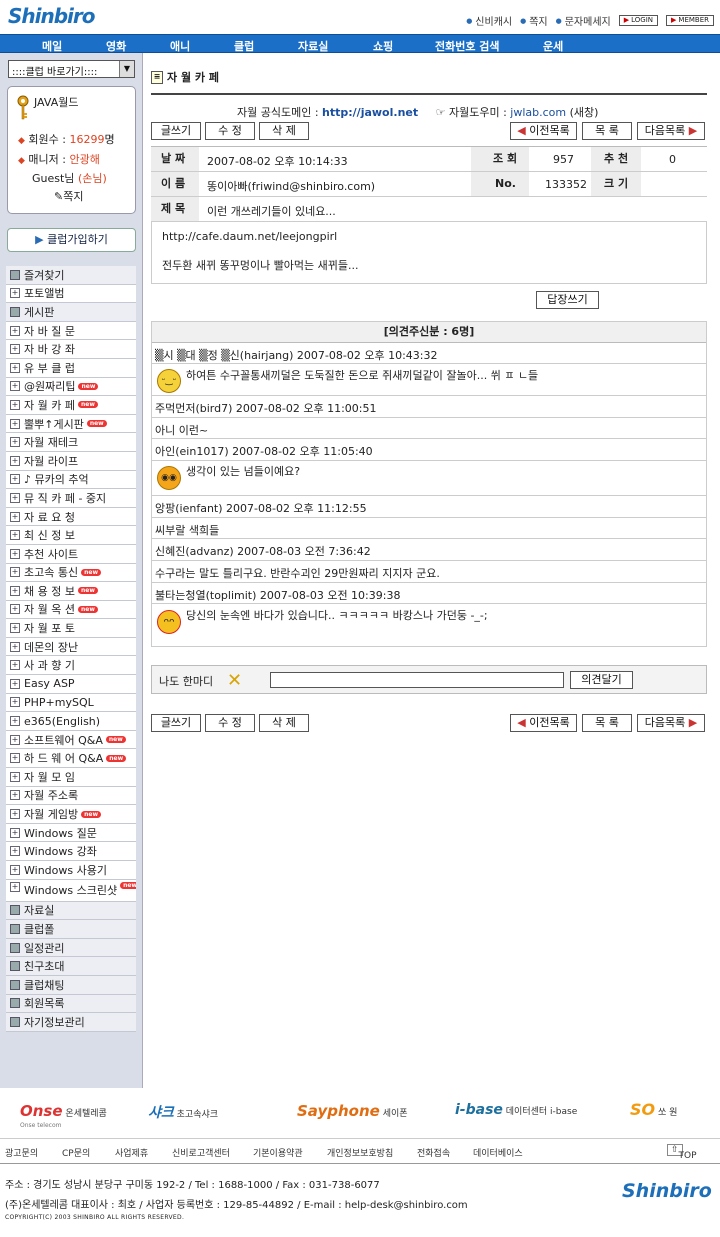 Image resolution: width=720 pixels, height=1237 pixels. I want to click on sidebar-item: 자기정보관리, so click(71, 1022).